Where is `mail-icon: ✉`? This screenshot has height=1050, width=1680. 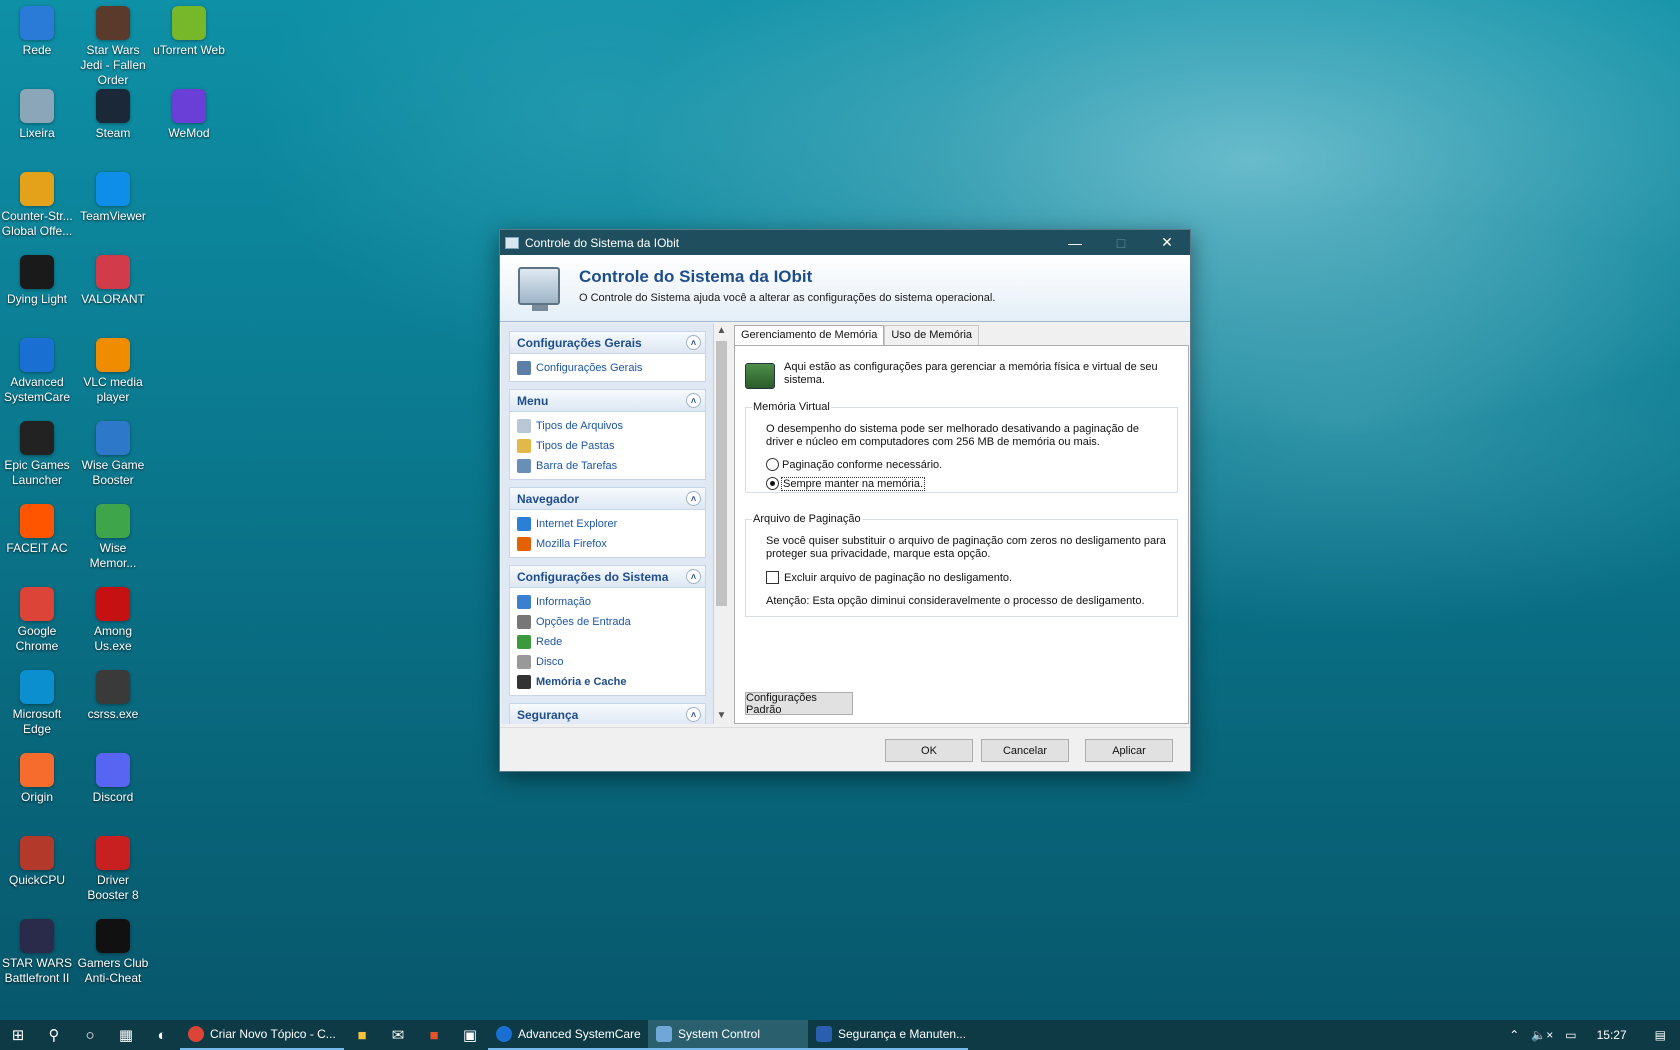
mail-icon: ✉ is located at coordinates (398, 1035).